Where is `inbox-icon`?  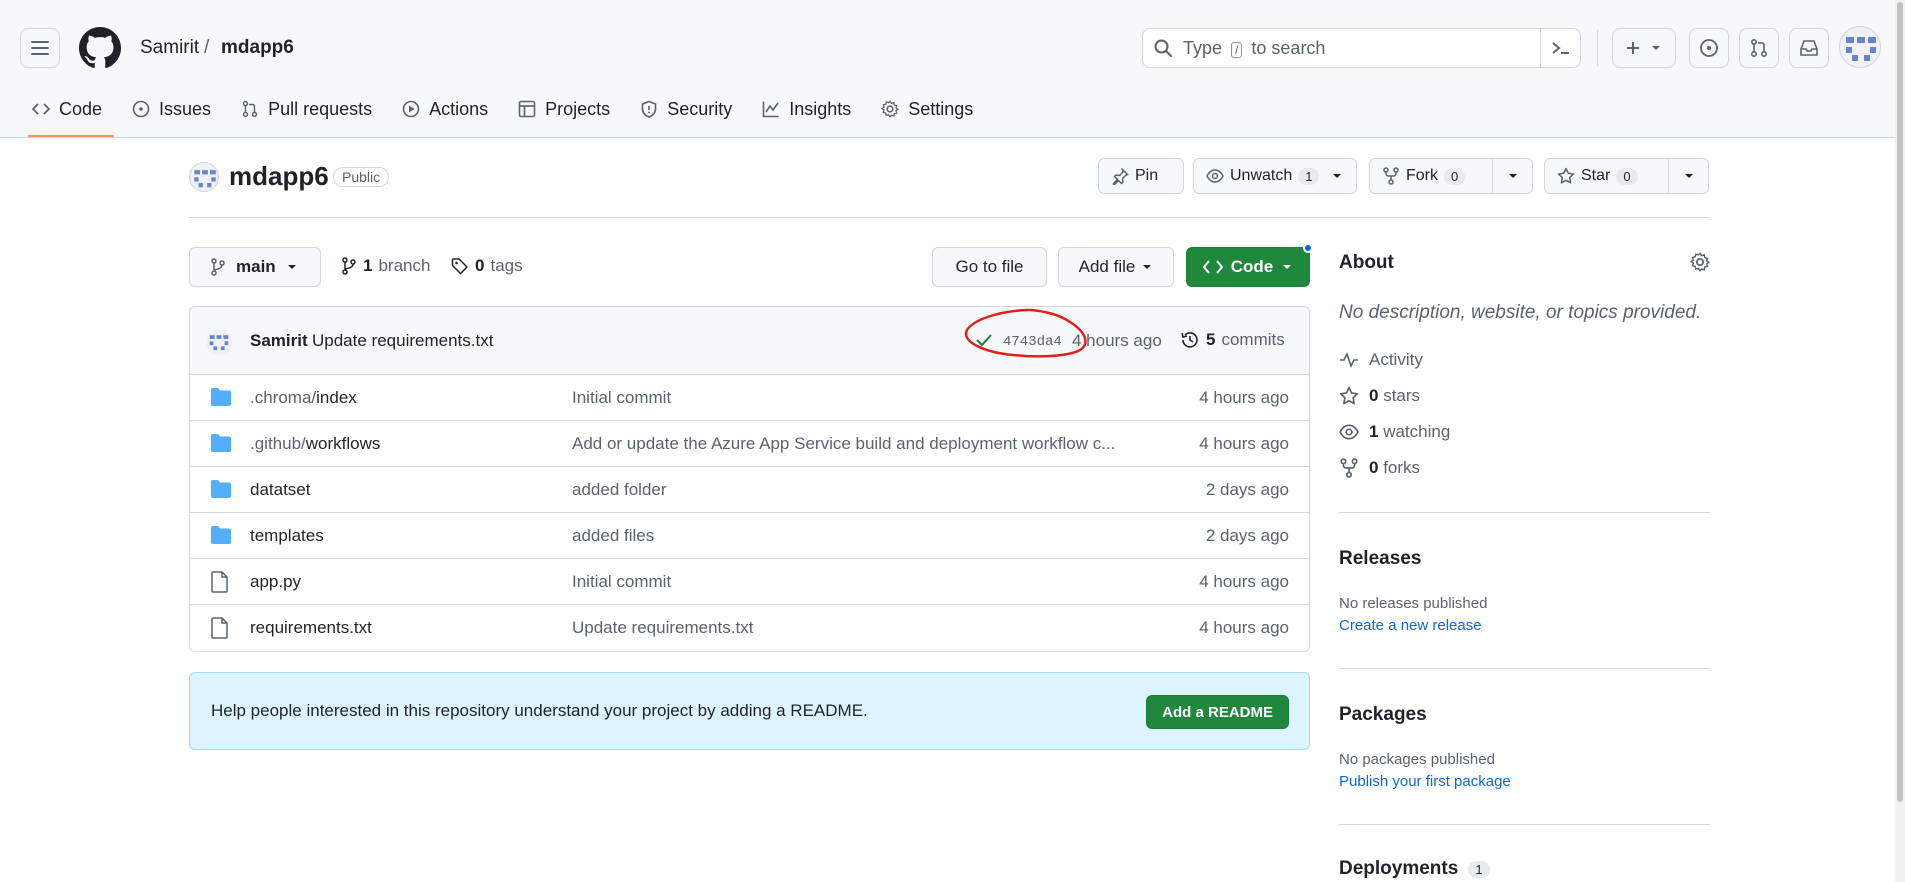 inbox-icon is located at coordinates (1809, 48).